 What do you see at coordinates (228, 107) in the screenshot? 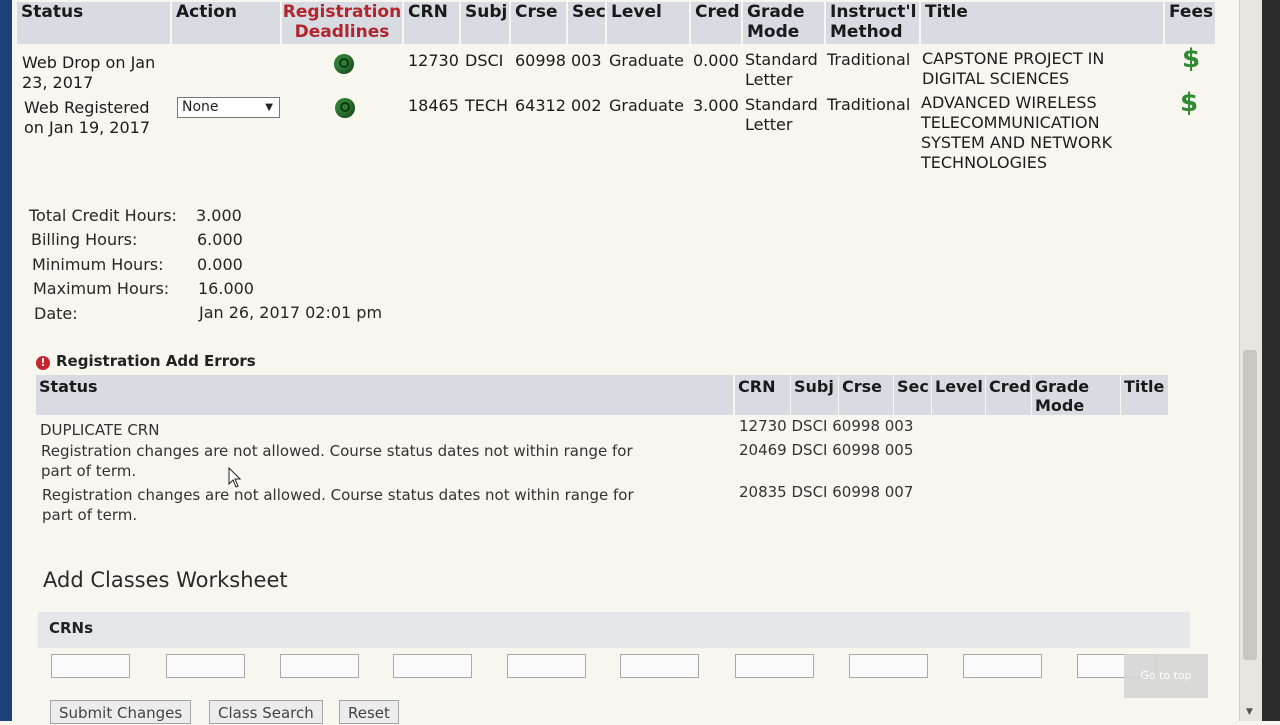
I see `action-select: None ▼` at bounding box center [228, 107].